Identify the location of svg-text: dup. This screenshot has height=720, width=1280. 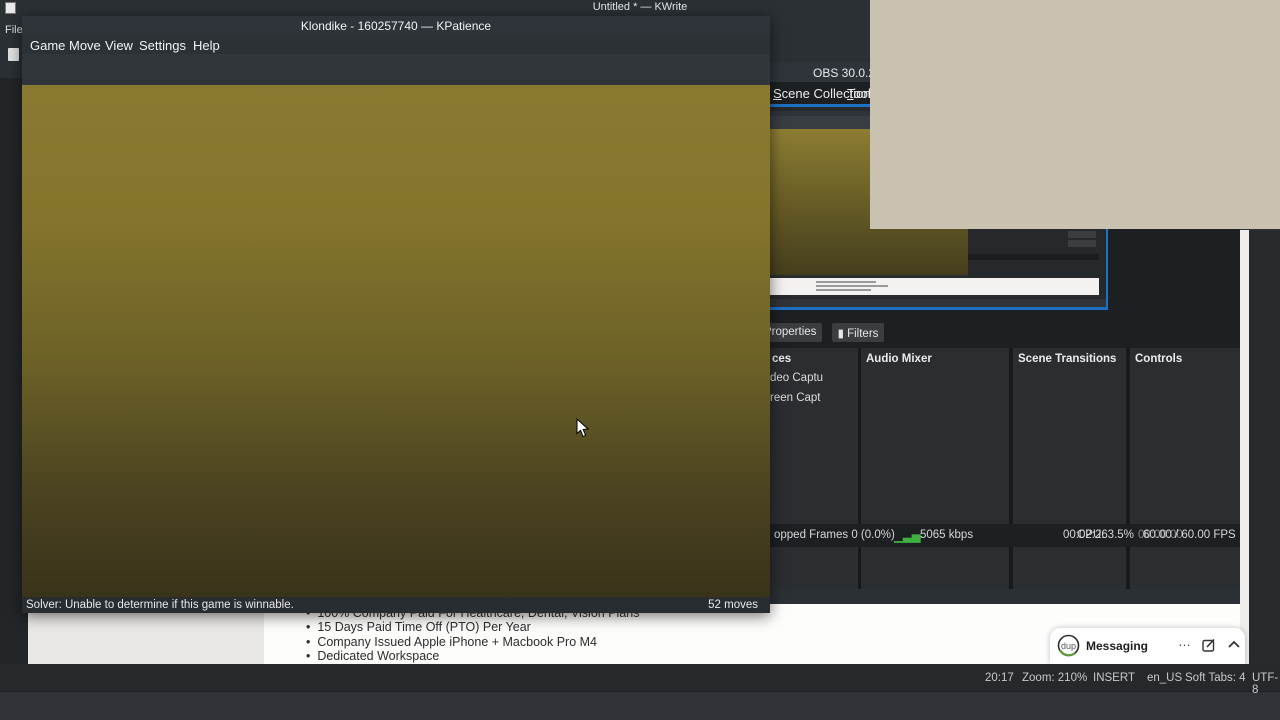
(1068, 646).